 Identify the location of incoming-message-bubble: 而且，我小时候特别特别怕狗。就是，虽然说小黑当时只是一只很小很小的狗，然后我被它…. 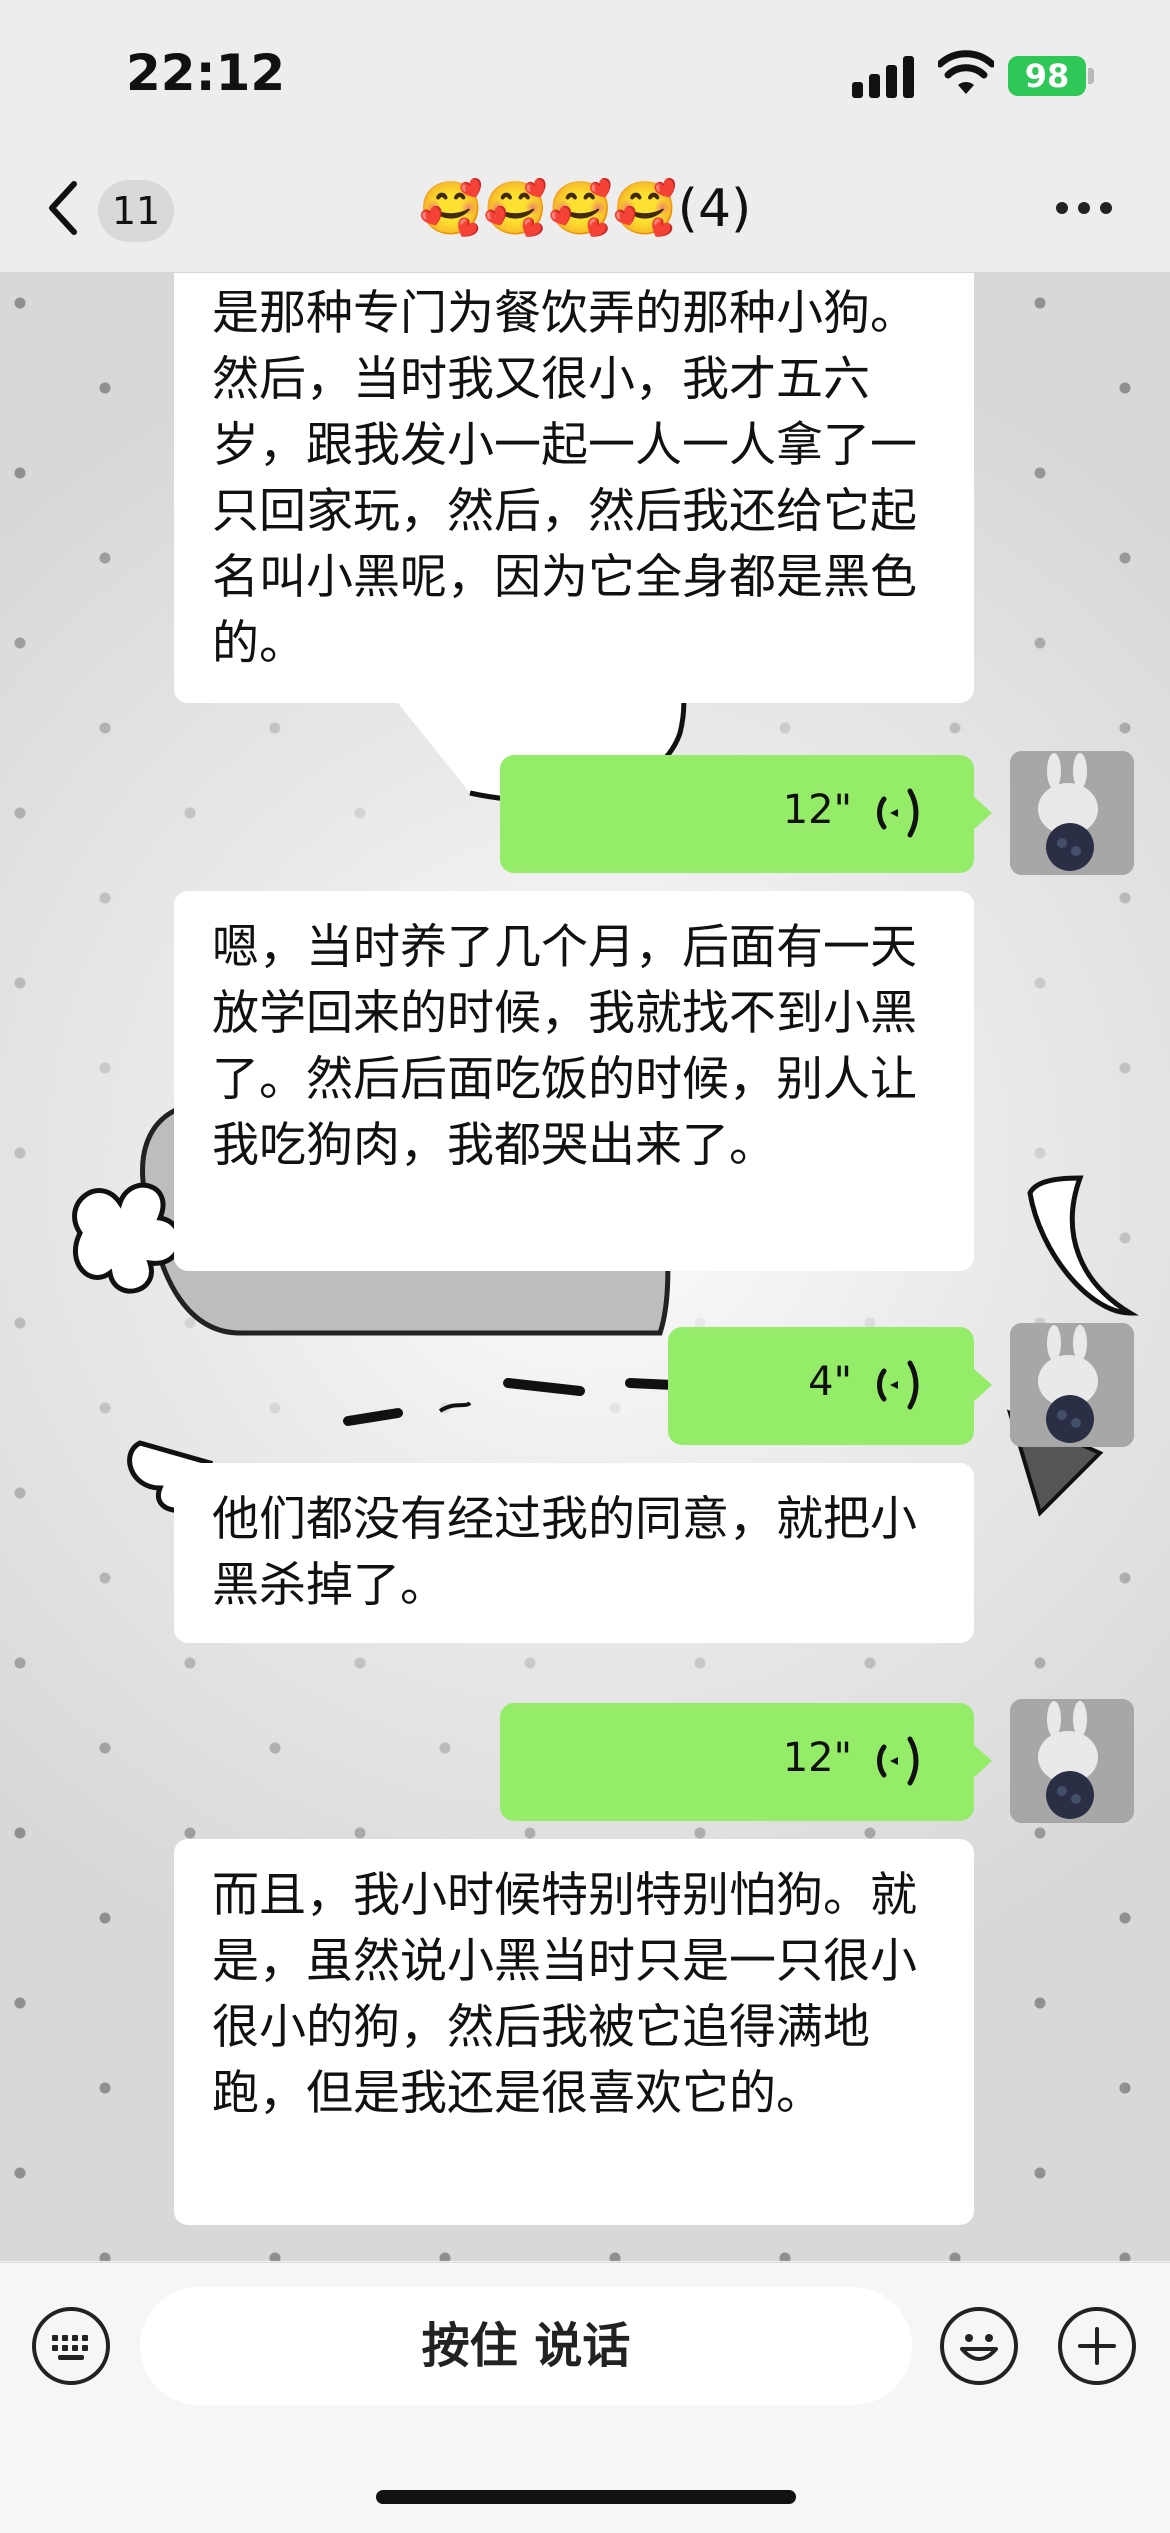
(574, 2032).